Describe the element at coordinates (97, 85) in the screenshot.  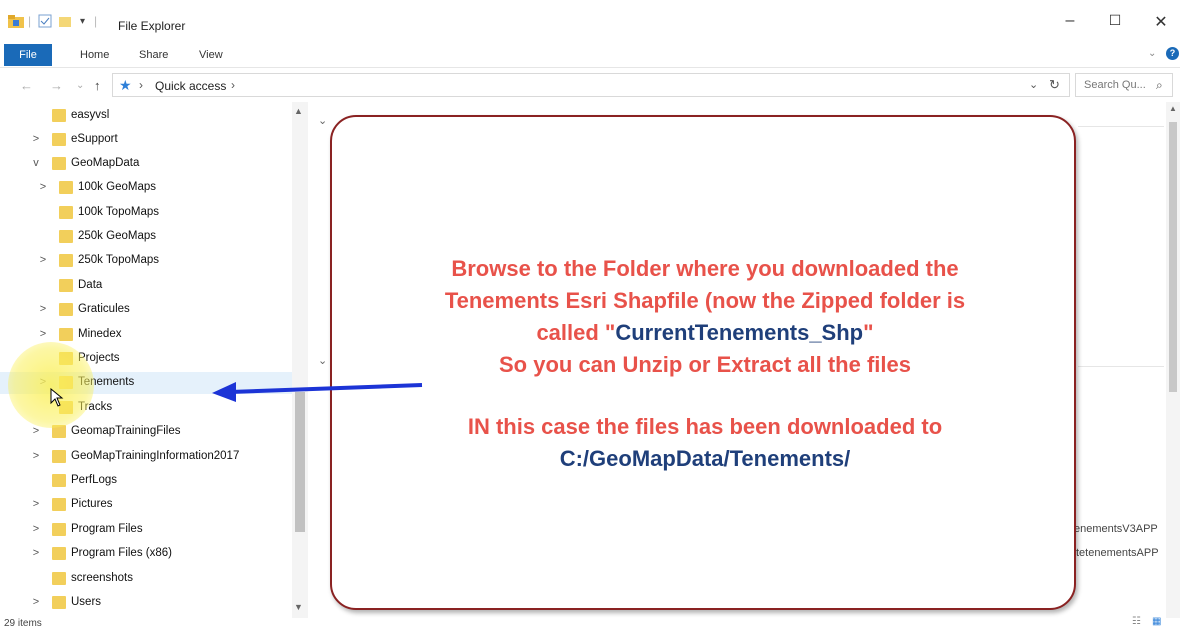
I see `up-arrow-icon: ↑` at that location.